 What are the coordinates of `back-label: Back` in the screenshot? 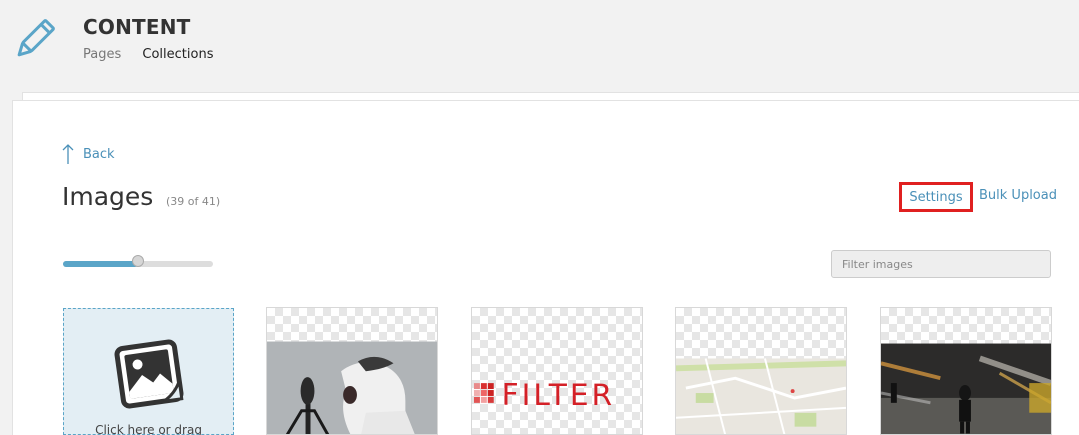 It's located at (99, 154).